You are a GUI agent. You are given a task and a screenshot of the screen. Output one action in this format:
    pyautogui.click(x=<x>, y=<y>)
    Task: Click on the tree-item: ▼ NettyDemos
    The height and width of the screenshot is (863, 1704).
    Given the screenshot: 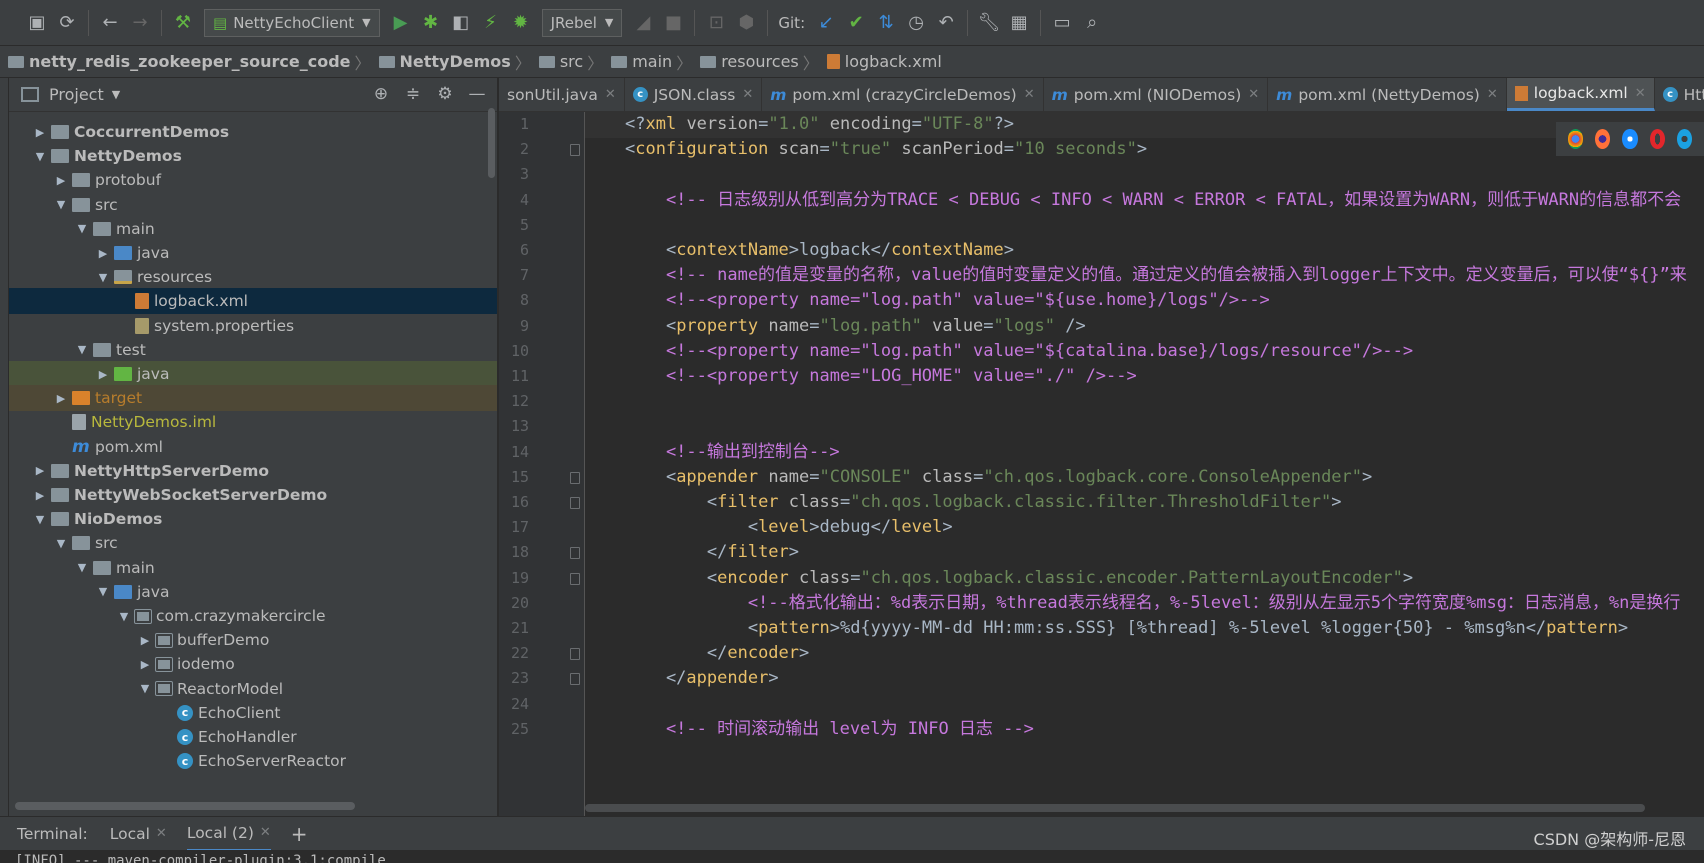 What is the action you would take?
    pyautogui.click(x=253, y=156)
    